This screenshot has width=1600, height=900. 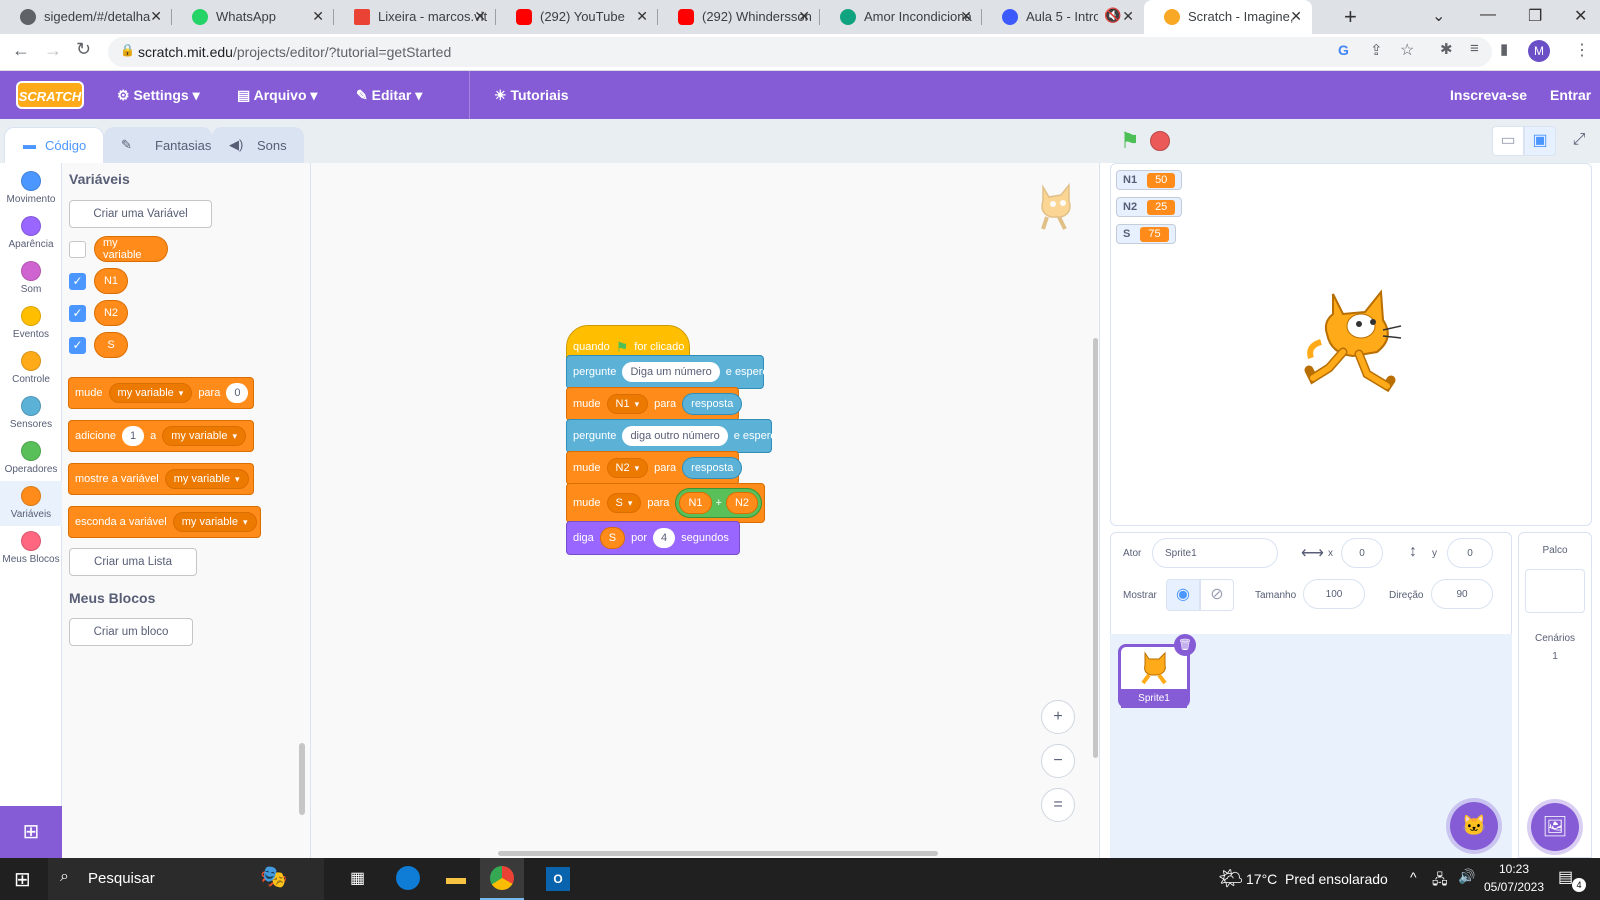 I want to click on file-explorer-icon: ▬, so click(x=456, y=878).